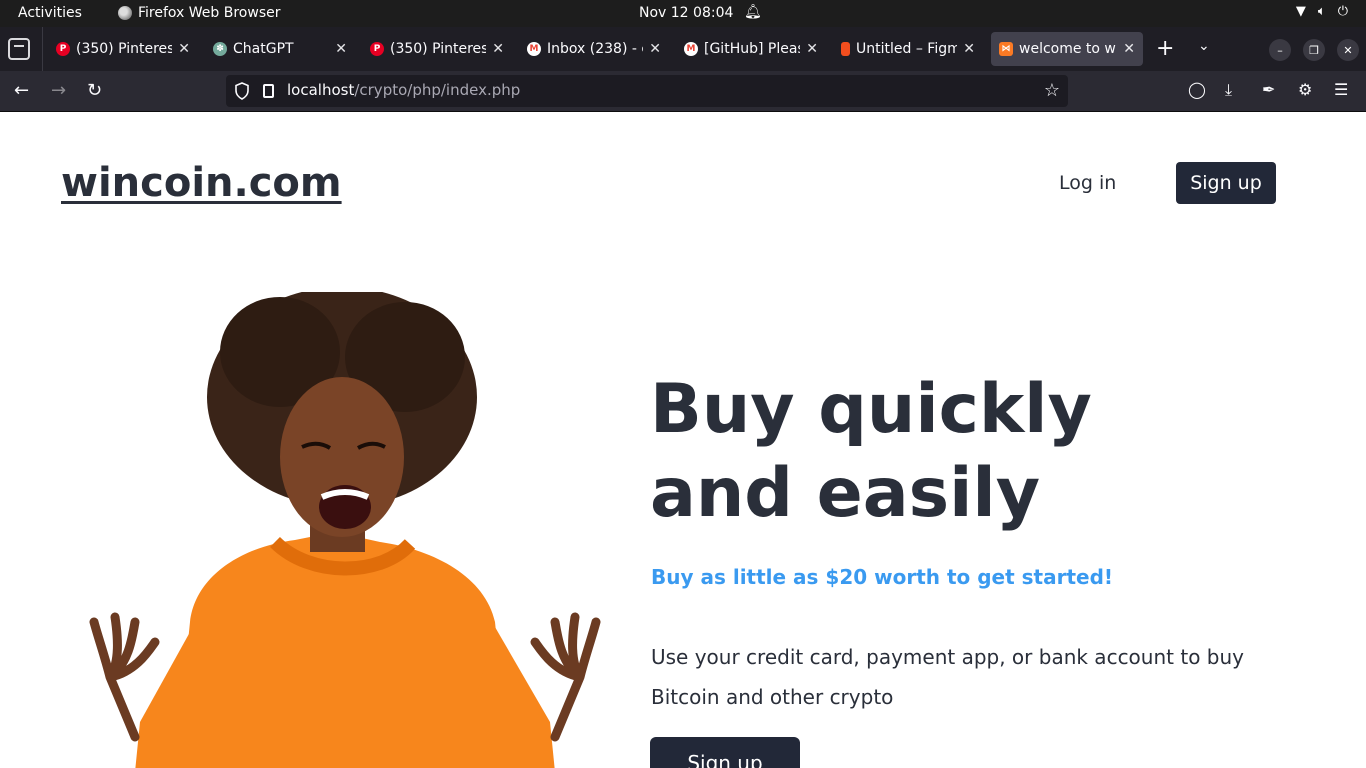 The width and height of the screenshot is (1366, 768). Describe the element at coordinates (1300, 11) in the screenshot. I see `wifi-icon: ▼` at that location.